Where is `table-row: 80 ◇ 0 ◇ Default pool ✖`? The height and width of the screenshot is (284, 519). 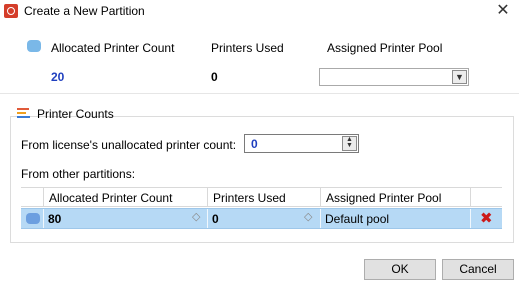
table-row: 80 ◇ 0 ◇ Default pool ✖ is located at coordinates (261, 218).